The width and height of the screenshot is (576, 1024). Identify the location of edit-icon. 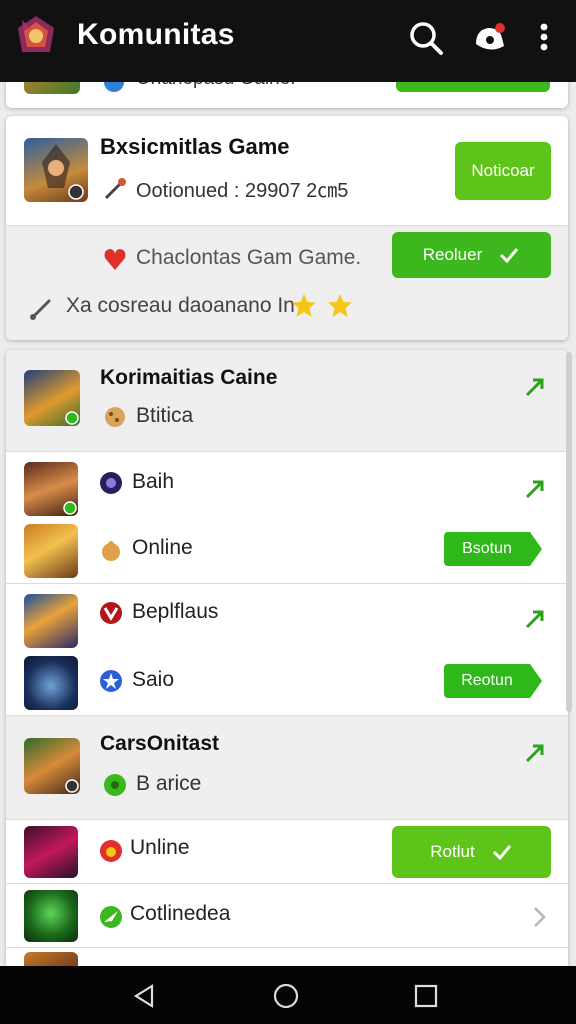
(41, 309).